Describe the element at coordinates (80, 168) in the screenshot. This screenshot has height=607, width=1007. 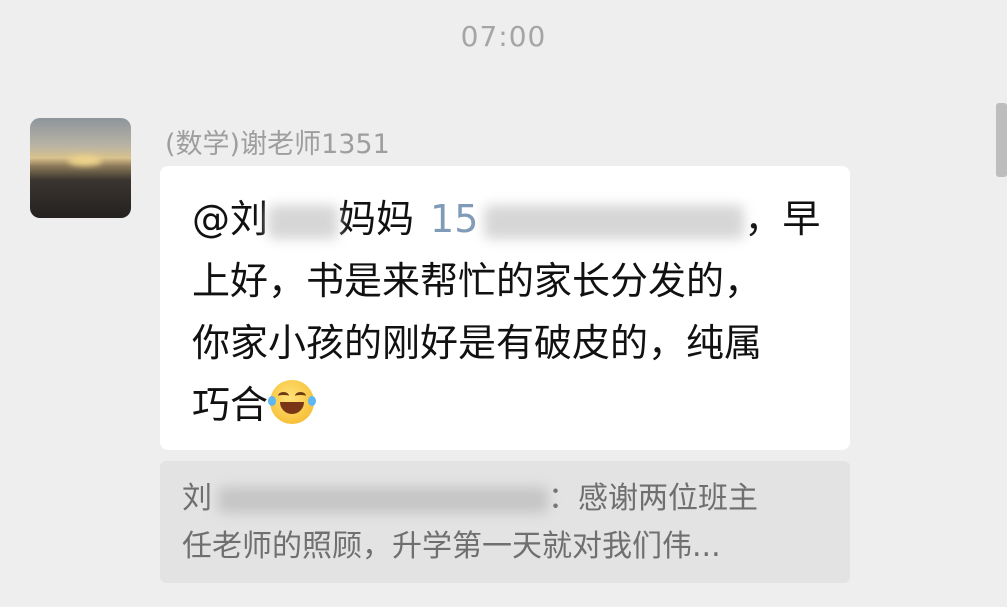
I see `sender-avatar` at that location.